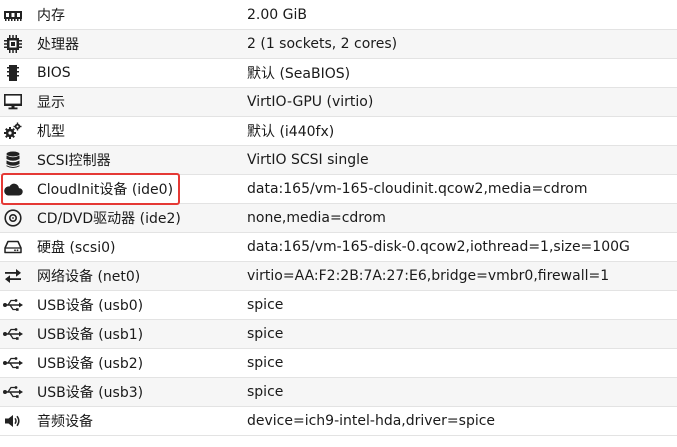 This screenshot has height=447, width=677. Describe the element at coordinates (13, 44) in the screenshot. I see `cpu-icon` at that location.